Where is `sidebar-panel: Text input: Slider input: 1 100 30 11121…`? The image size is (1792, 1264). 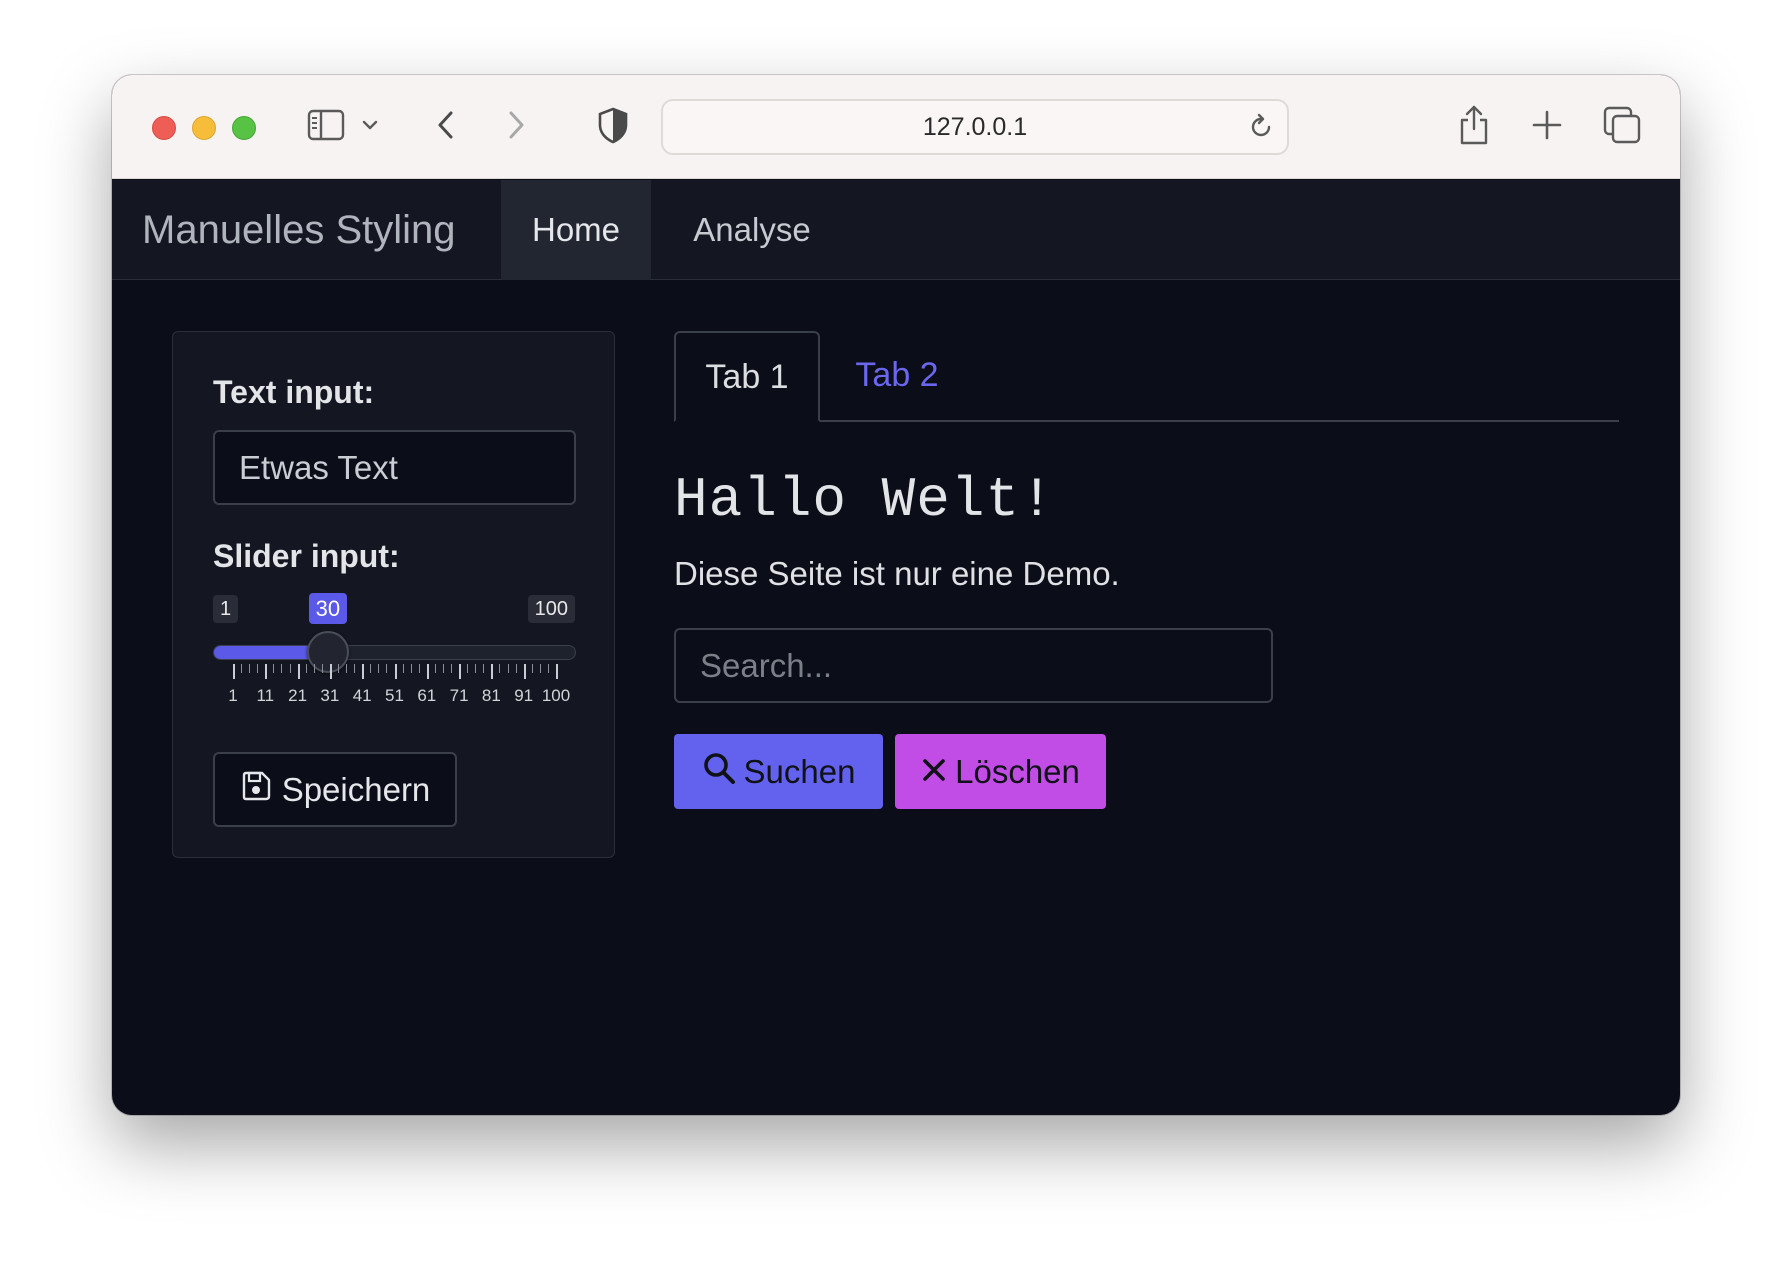
sidebar-panel: Text input: Slider input: 1 100 30 11121… is located at coordinates (393, 594).